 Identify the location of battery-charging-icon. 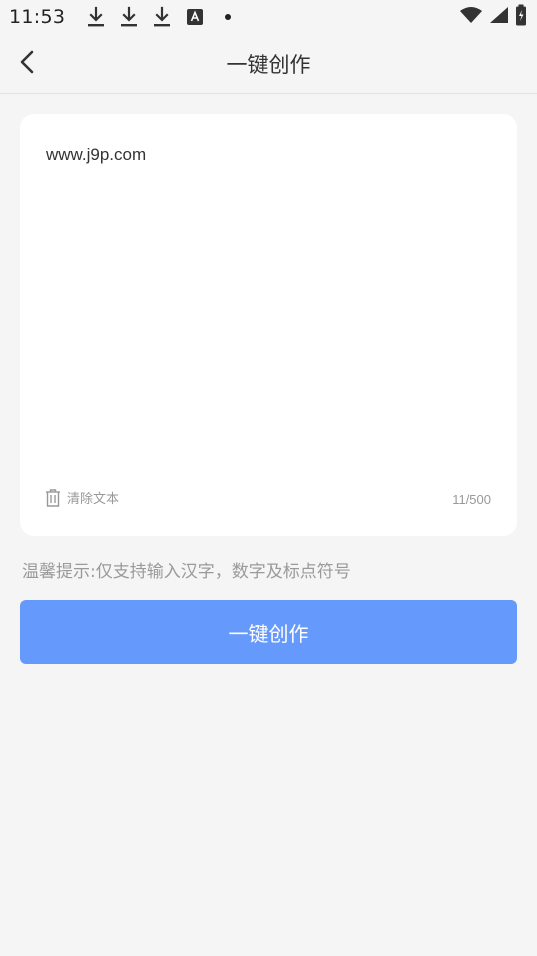
(521, 17).